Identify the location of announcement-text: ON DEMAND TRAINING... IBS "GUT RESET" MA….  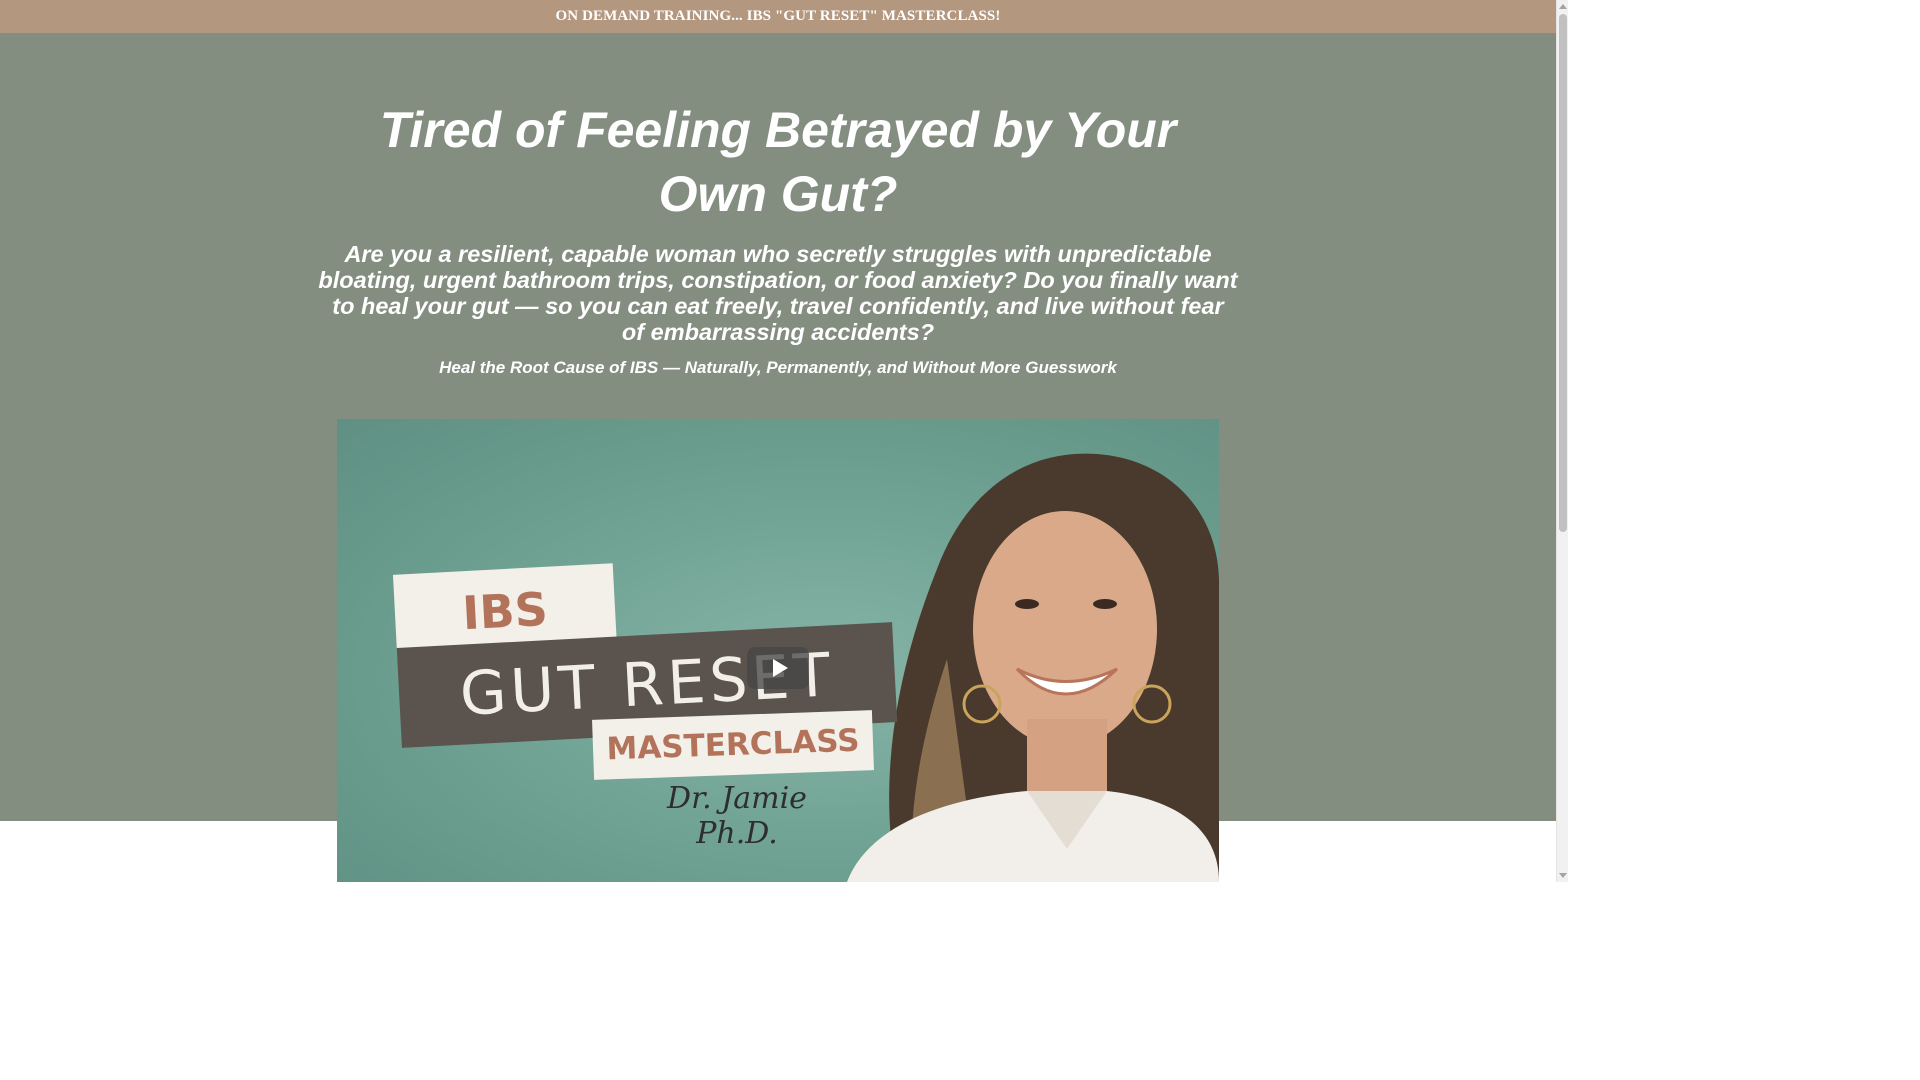
(778, 16).